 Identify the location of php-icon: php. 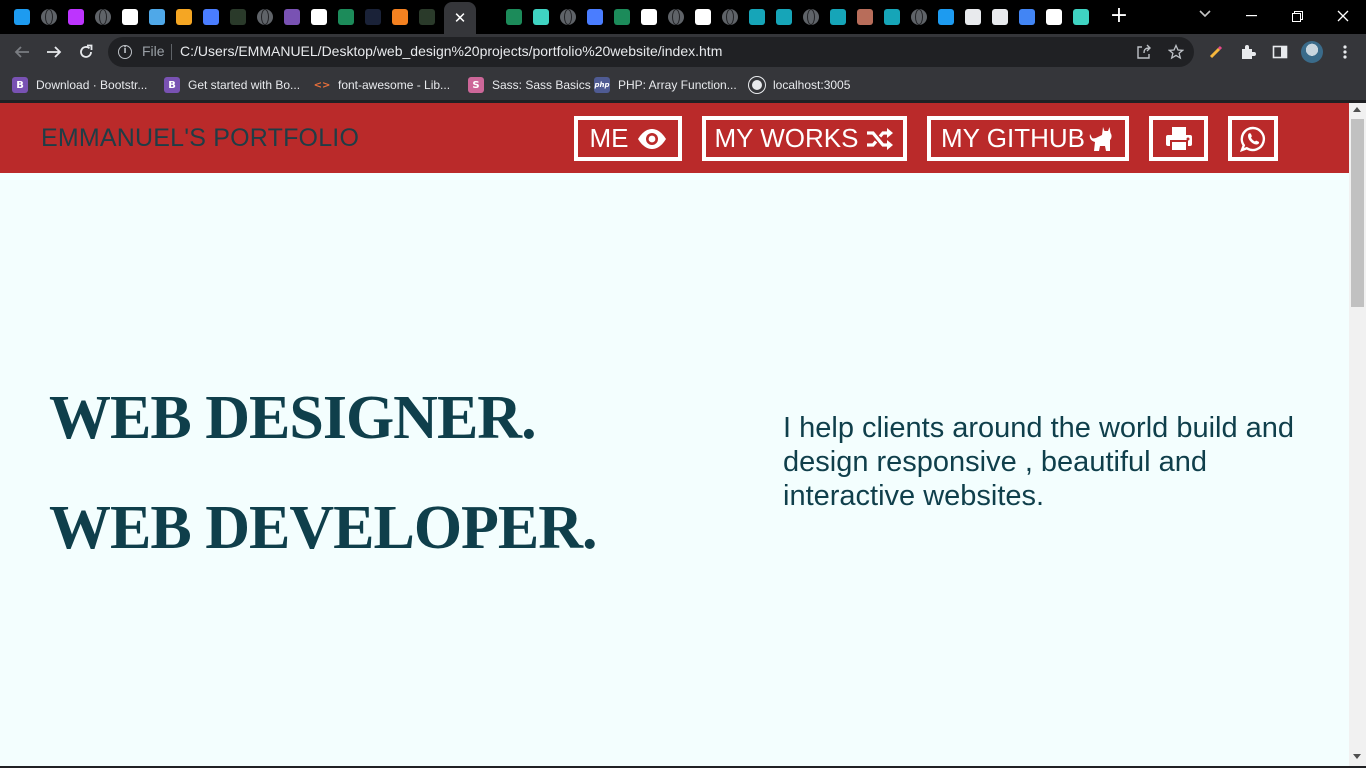
(602, 85).